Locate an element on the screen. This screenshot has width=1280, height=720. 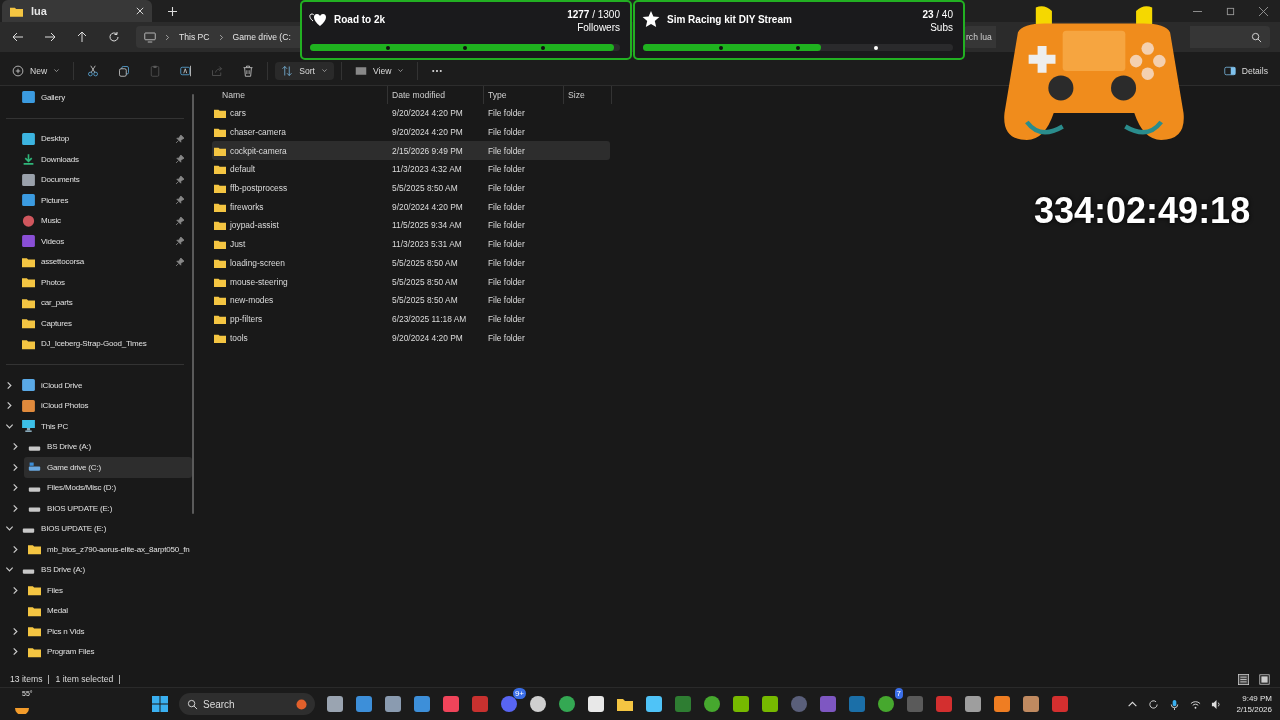
desktop-icon is located at coordinates (28, 138).